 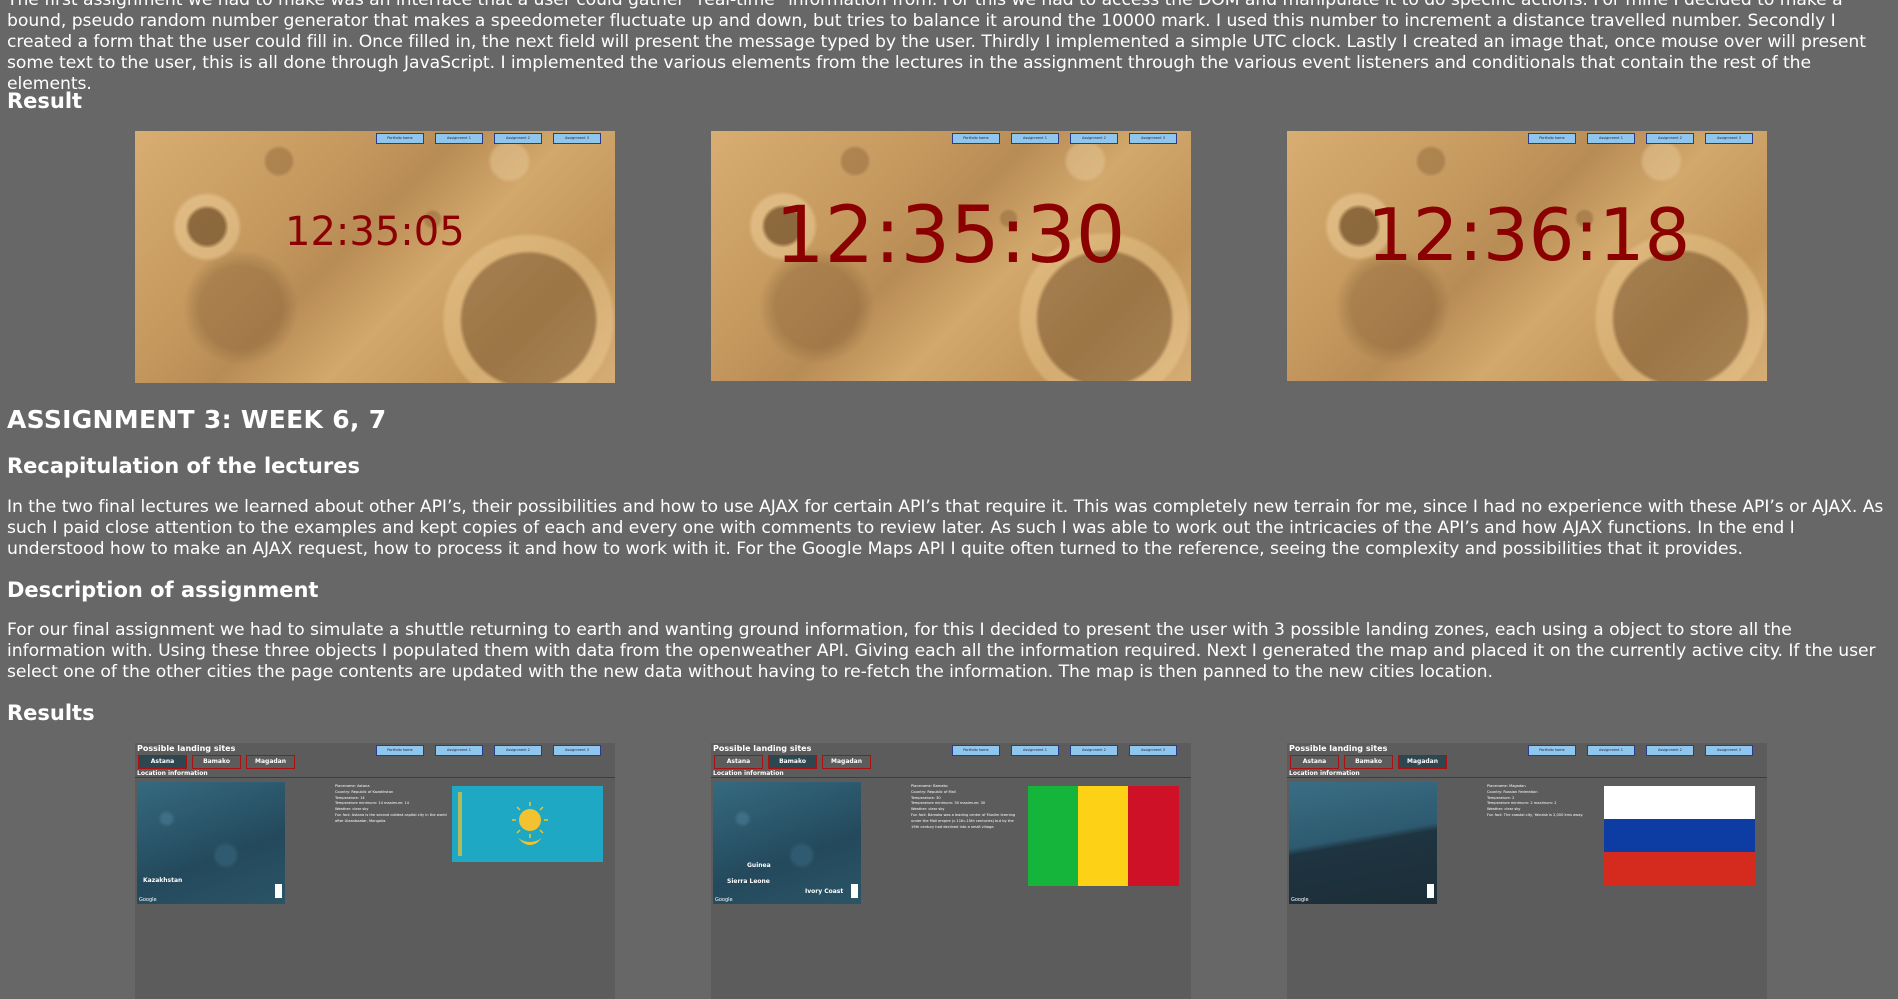 I want to click on recap-heading: Recapitulation of the lectures, so click(x=183, y=466).